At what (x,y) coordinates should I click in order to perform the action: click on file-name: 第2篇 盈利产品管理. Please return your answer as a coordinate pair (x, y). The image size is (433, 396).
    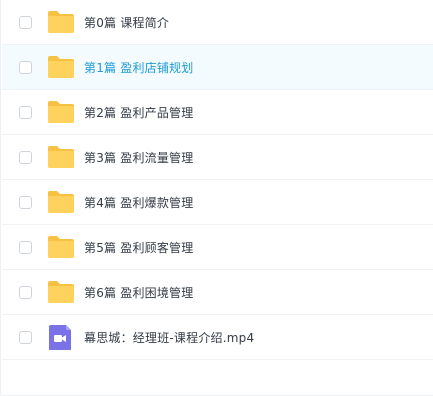
    Looking at the image, I should click on (138, 112).